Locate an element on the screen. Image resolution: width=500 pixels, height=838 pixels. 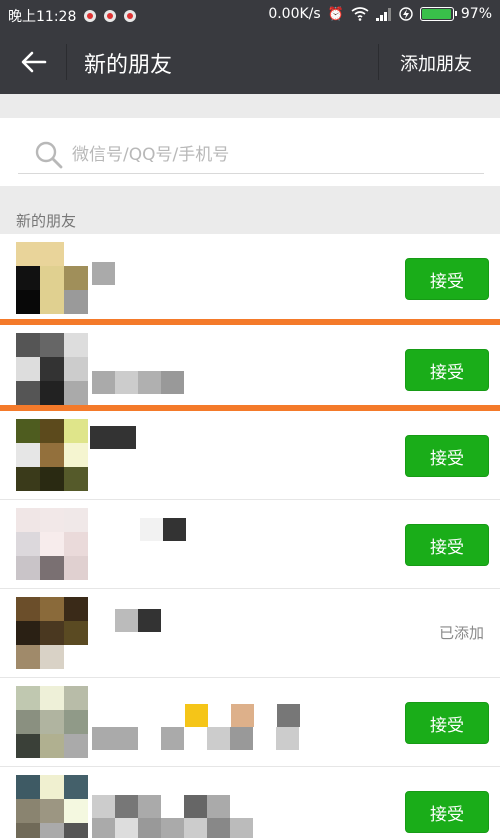
battery-icon is located at coordinates (438, 14).